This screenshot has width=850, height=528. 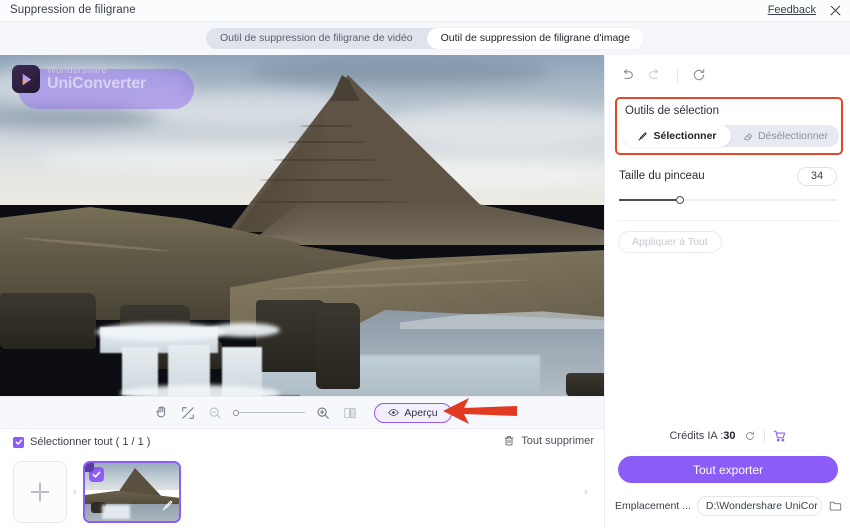 I want to click on thumb-waterfall, so click(x=116, y=511).